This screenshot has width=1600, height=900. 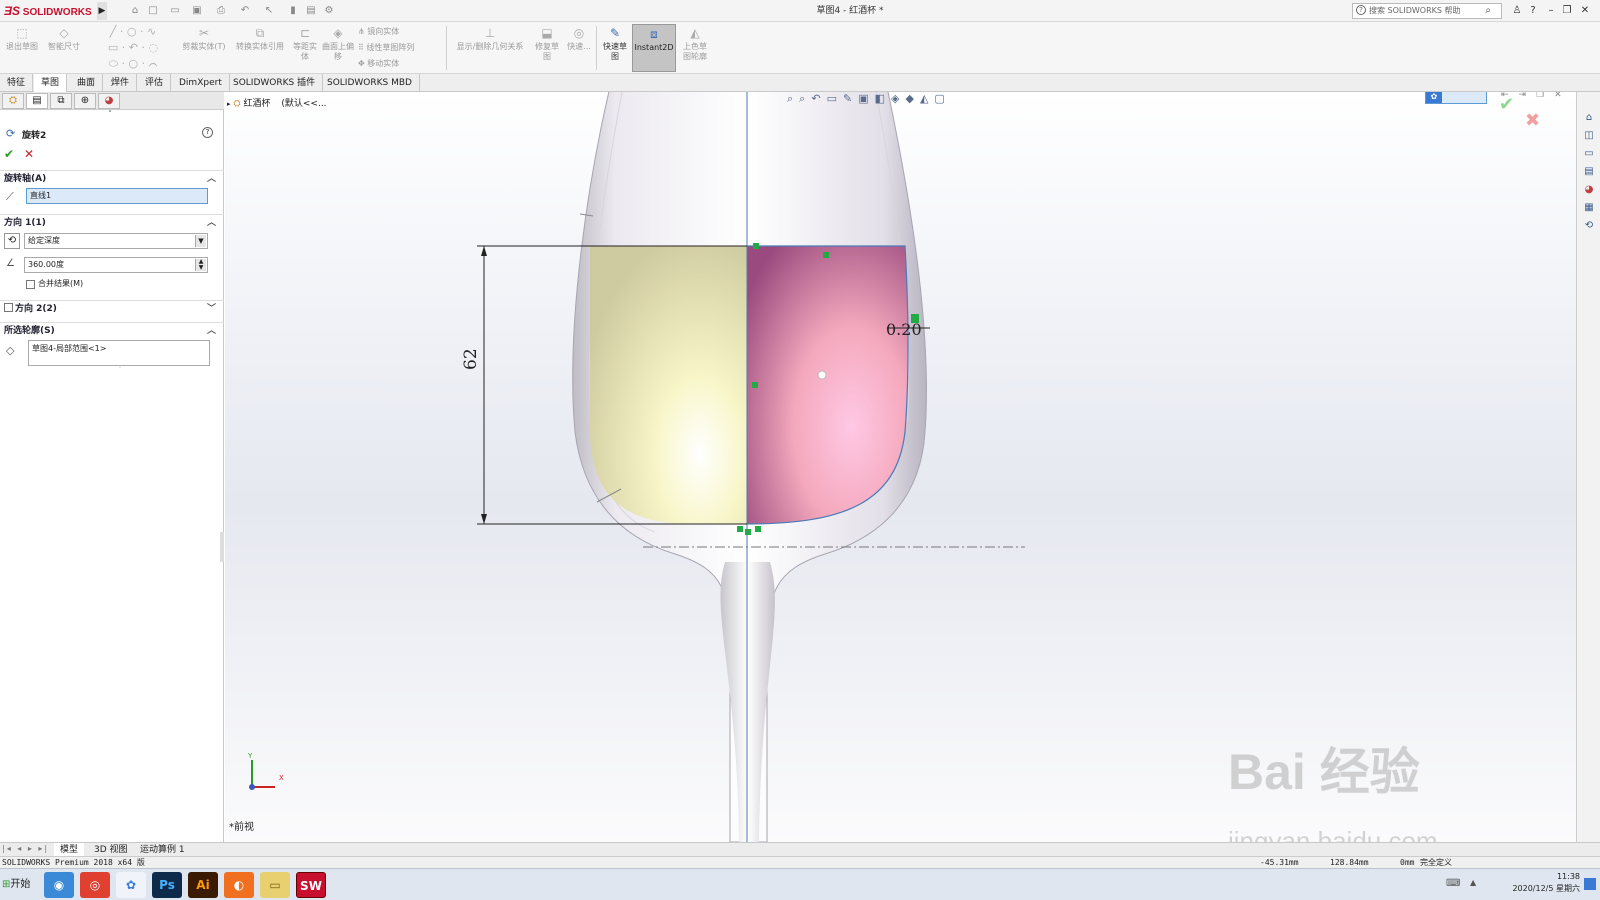 What do you see at coordinates (116, 265) in the screenshot?
I see `angle-input: 360.00度 ▲ ▼` at bounding box center [116, 265].